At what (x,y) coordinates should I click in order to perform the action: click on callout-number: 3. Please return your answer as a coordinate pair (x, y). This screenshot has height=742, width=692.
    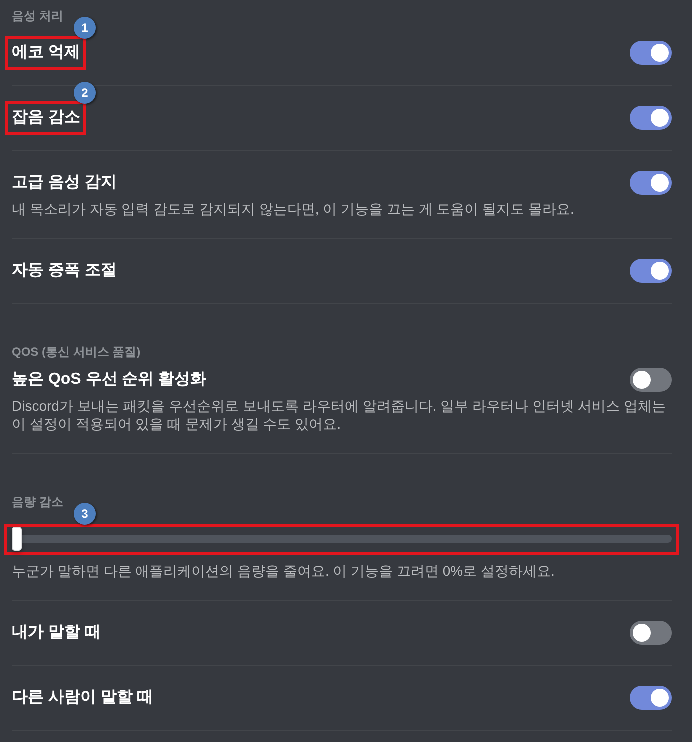
    Looking at the image, I should click on (85, 514).